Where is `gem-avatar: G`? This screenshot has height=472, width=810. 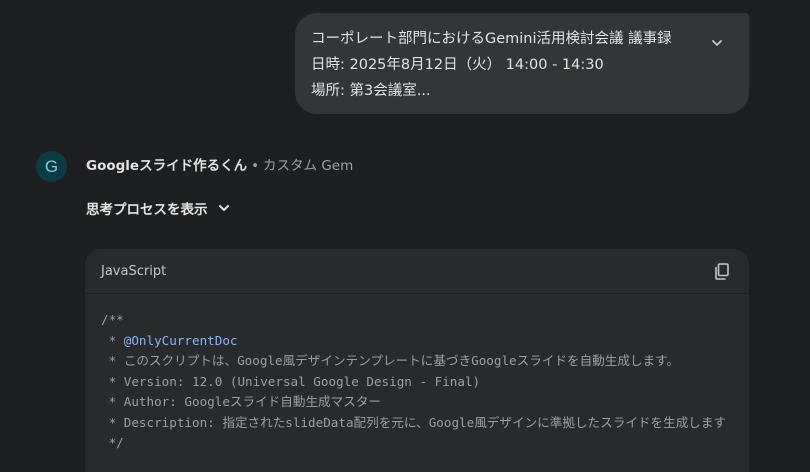 gem-avatar: G is located at coordinates (51, 166).